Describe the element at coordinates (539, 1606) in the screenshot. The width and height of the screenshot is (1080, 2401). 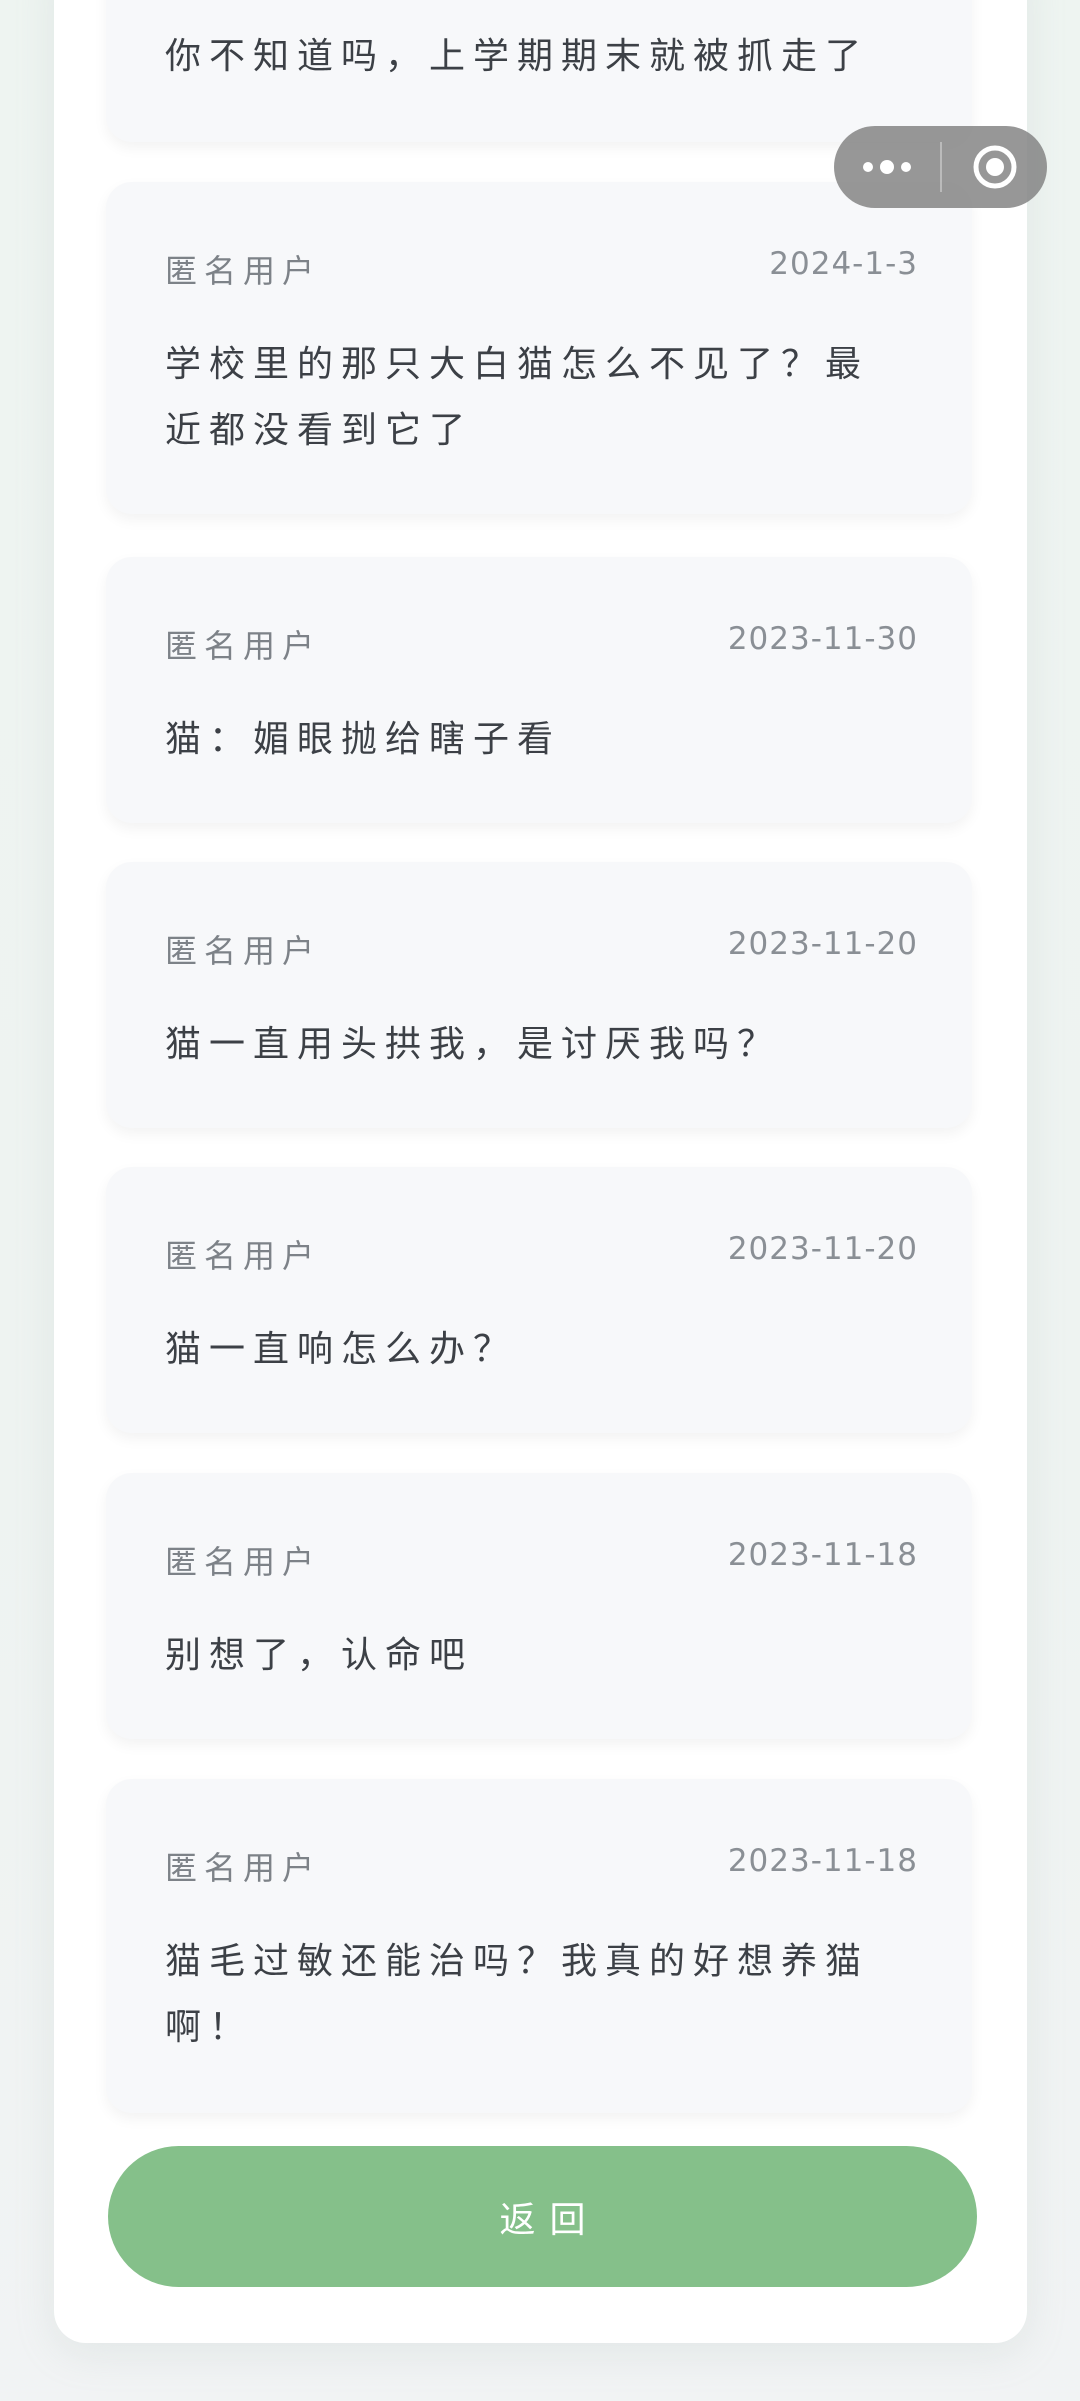
I see `list-item: 匿名用户 2023-11-18 别想了，认命吧` at that location.